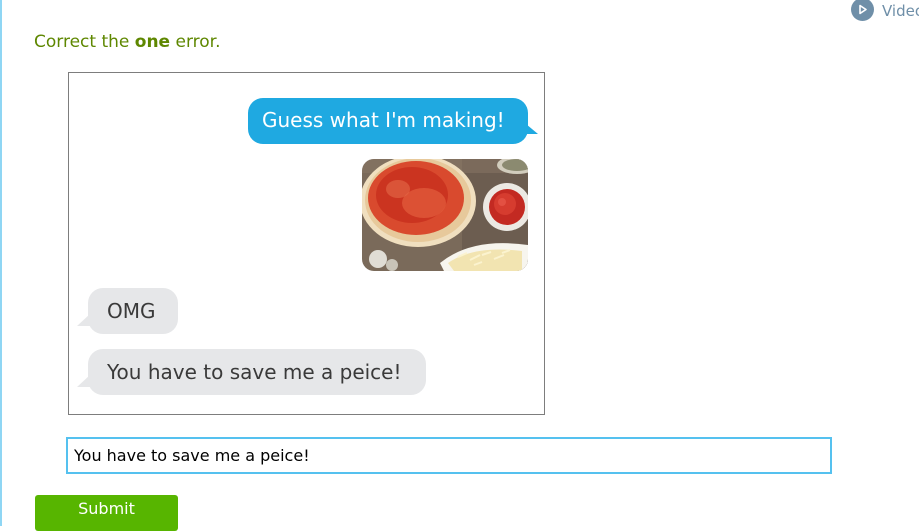  What do you see at coordinates (152, 42) in the screenshot?
I see `instruction-emphasis: one` at bounding box center [152, 42].